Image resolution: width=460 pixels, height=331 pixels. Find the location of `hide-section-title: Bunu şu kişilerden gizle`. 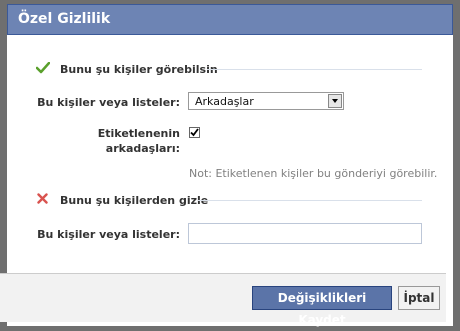

hide-section-title: Bunu şu kişilerden gizle is located at coordinates (134, 200).